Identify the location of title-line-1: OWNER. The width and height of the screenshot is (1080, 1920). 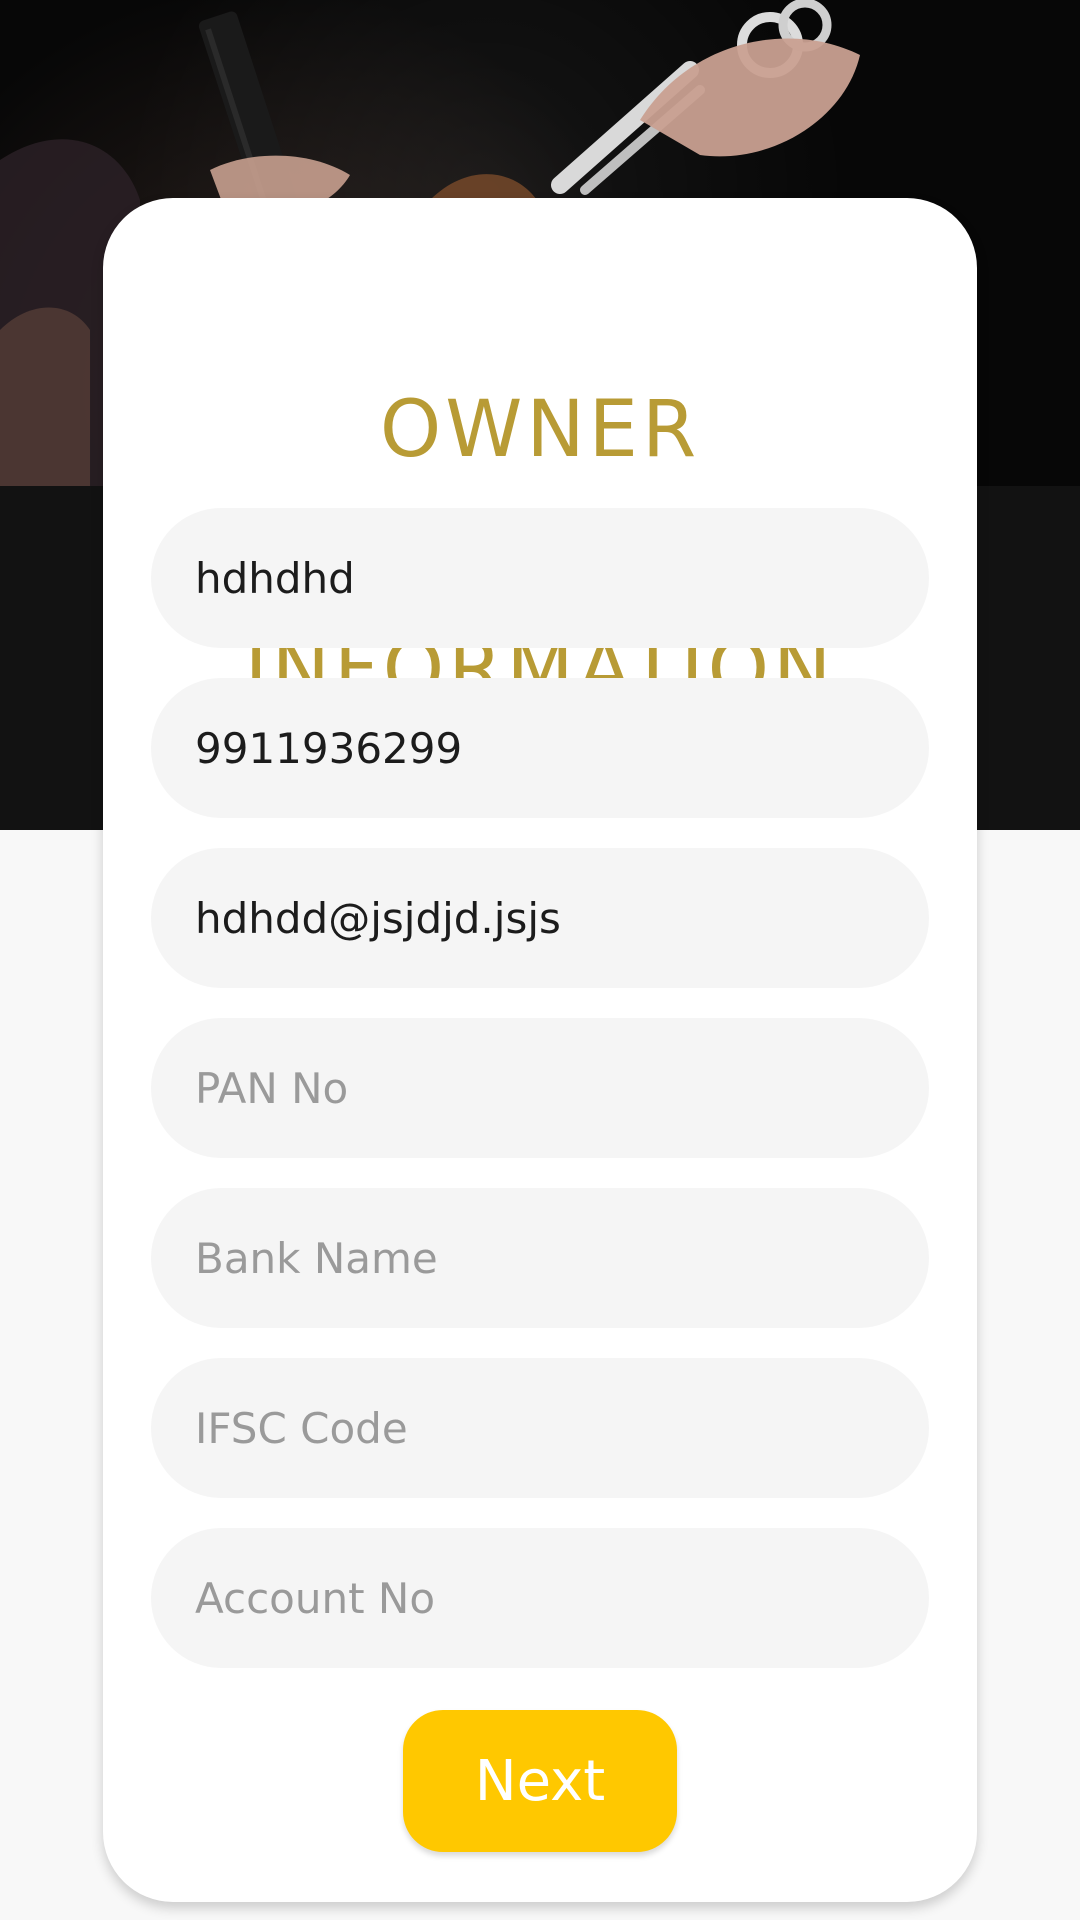
(540, 430).